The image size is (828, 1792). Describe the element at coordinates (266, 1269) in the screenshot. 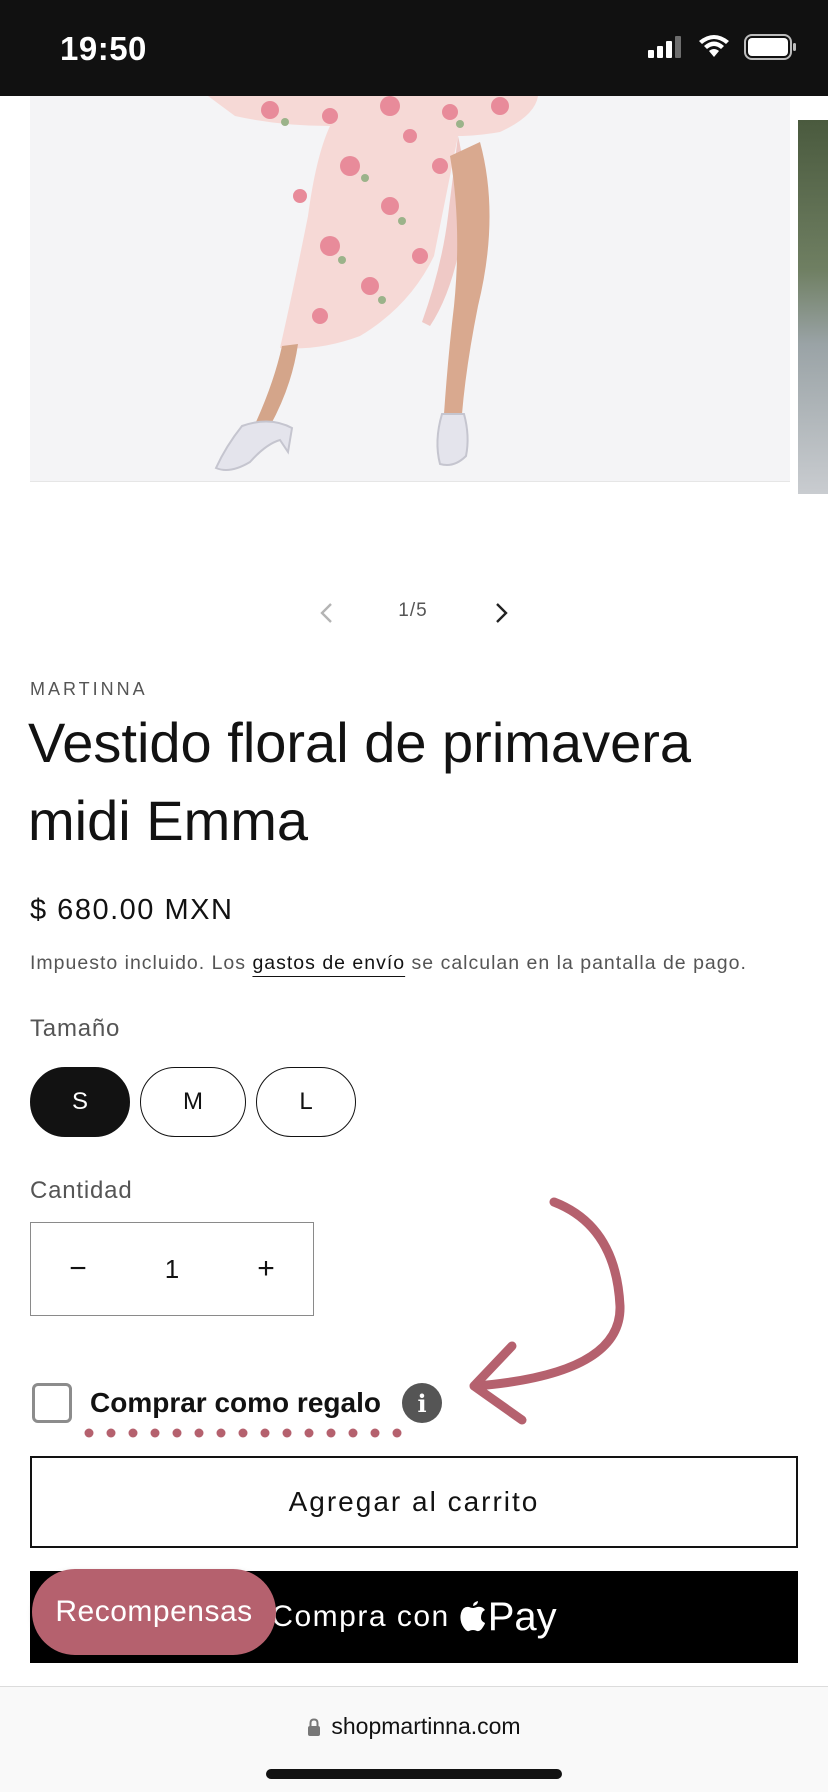

I see `quantity-increase-button: +` at that location.